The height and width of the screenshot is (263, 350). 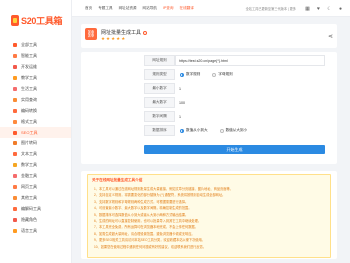 What do you see at coordinates (330, 36) in the screenshot?
I see `share-icon: ⋖` at bounding box center [330, 36].